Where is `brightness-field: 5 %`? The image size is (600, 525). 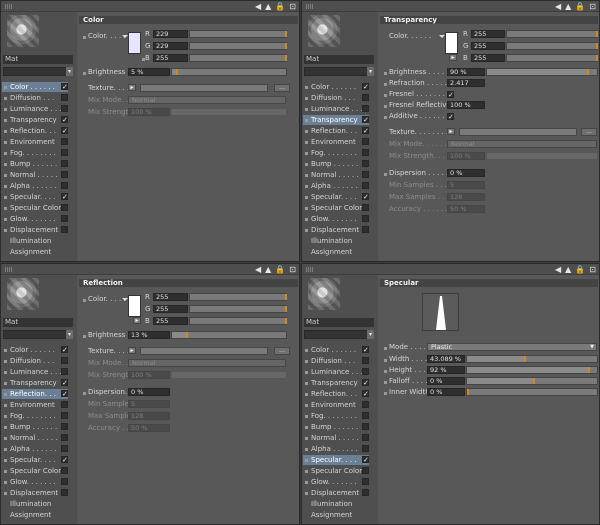 brightness-field: 5 % is located at coordinates (149, 72).